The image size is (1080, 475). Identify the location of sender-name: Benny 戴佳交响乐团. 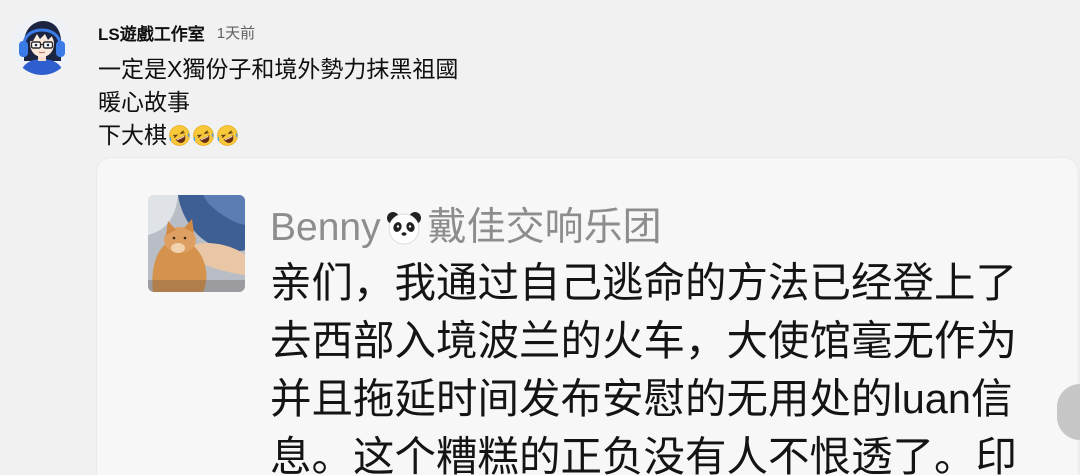
(466, 228).